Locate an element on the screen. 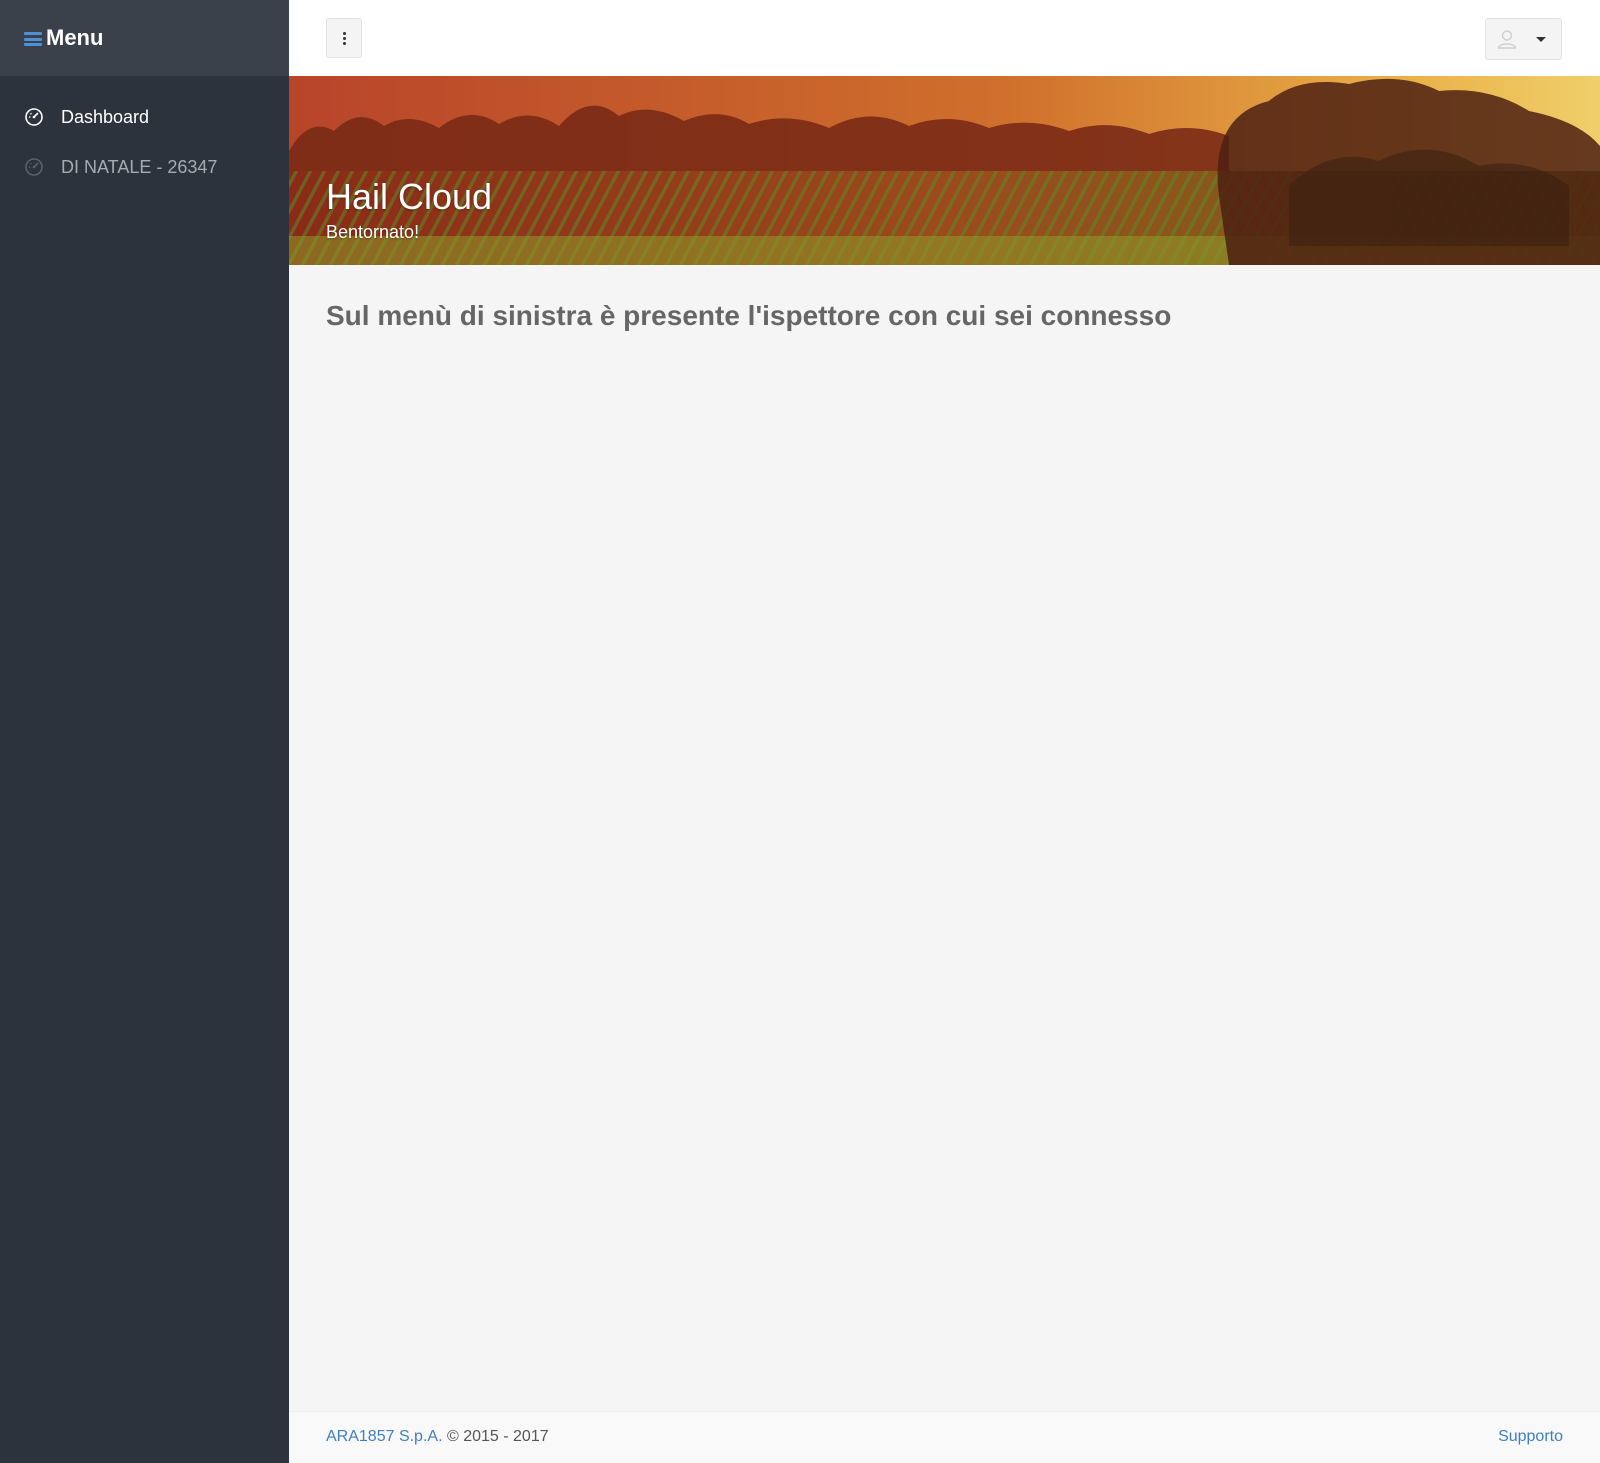 Image resolution: width=1600 pixels, height=1463 pixels. sidebar-nav: Dashboard DI NATALE - 26347 is located at coordinates (144, 134).